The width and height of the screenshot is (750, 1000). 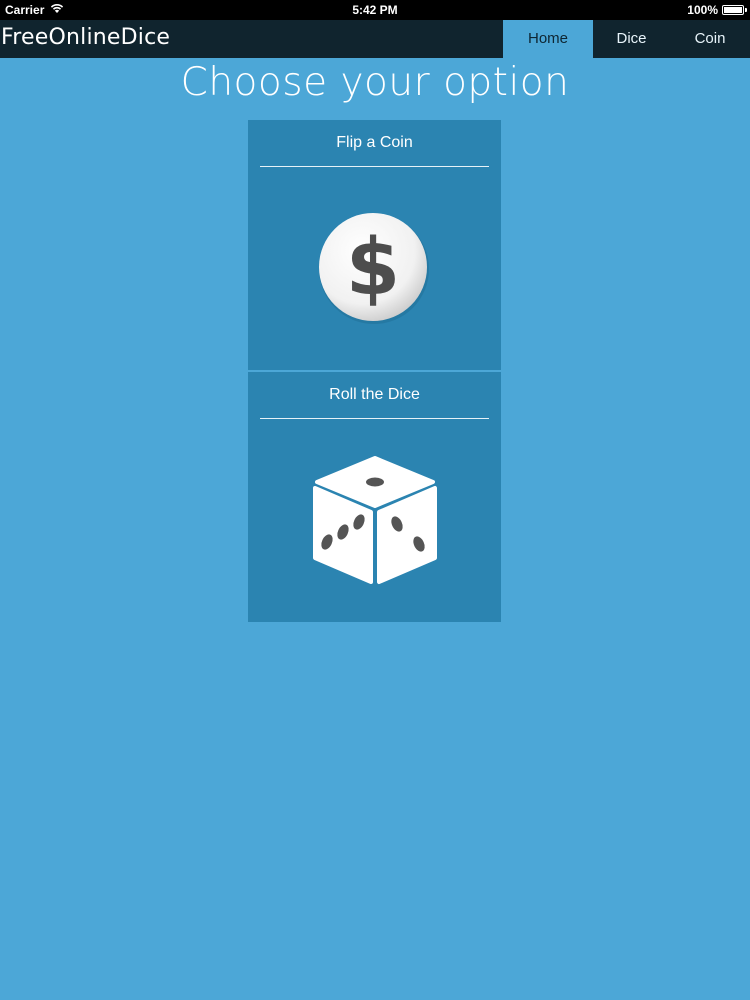 I want to click on battery-icon, so click(x=734, y=10).